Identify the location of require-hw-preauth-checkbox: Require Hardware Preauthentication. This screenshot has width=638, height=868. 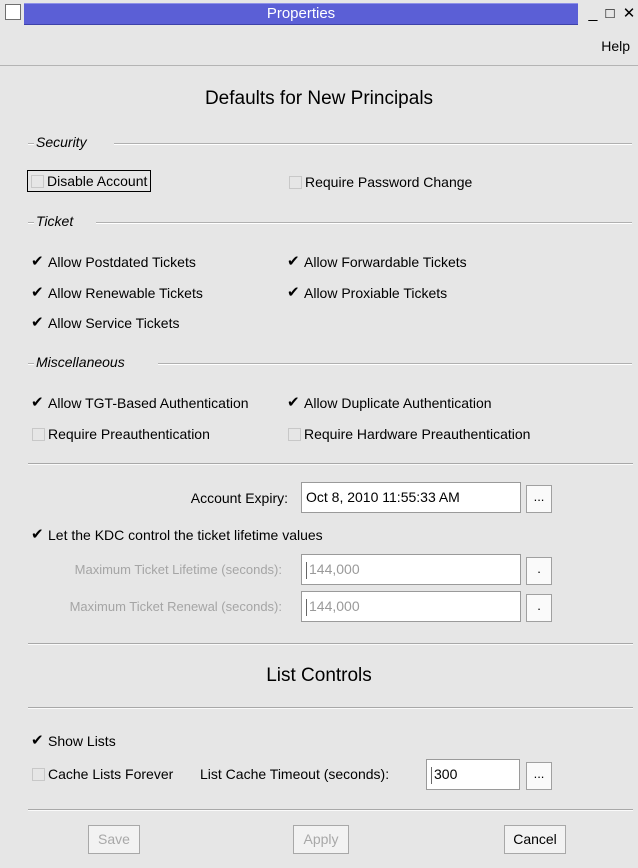
(409, 434).